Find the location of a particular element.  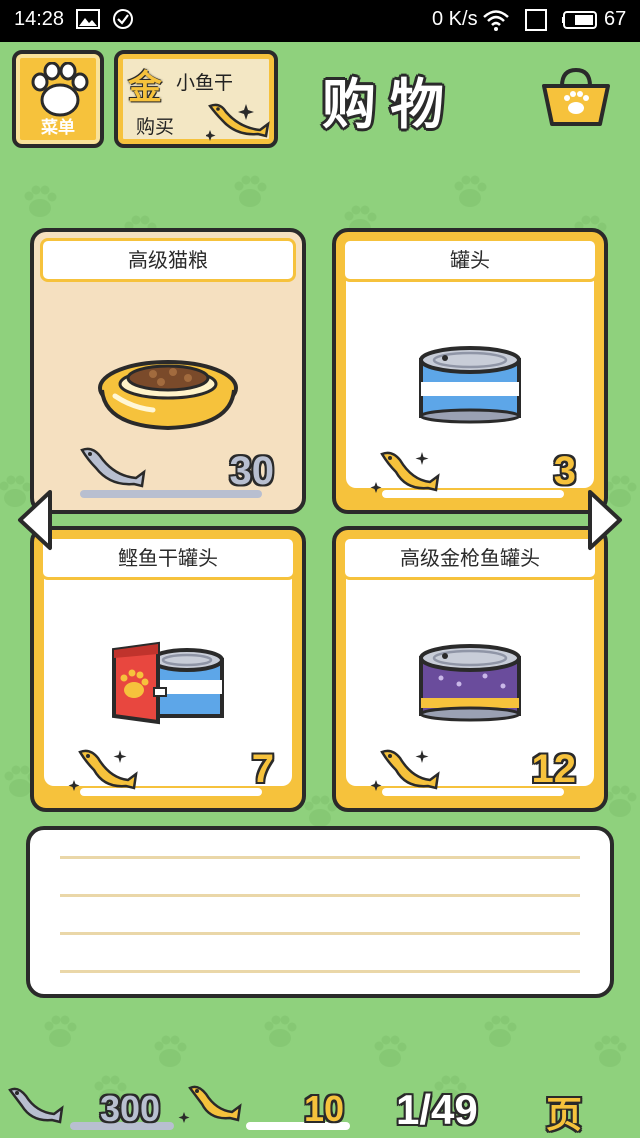

page-title: 购物 is located at coordinates (390, 104).